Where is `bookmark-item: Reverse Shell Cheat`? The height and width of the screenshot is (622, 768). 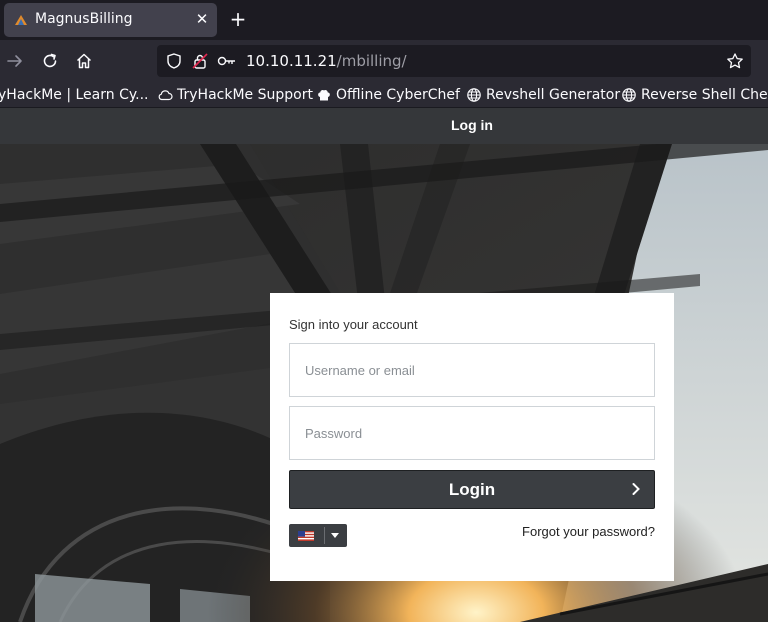
bookmark-item: Reverse Shell Cheat is located at coordinates (694, 95).